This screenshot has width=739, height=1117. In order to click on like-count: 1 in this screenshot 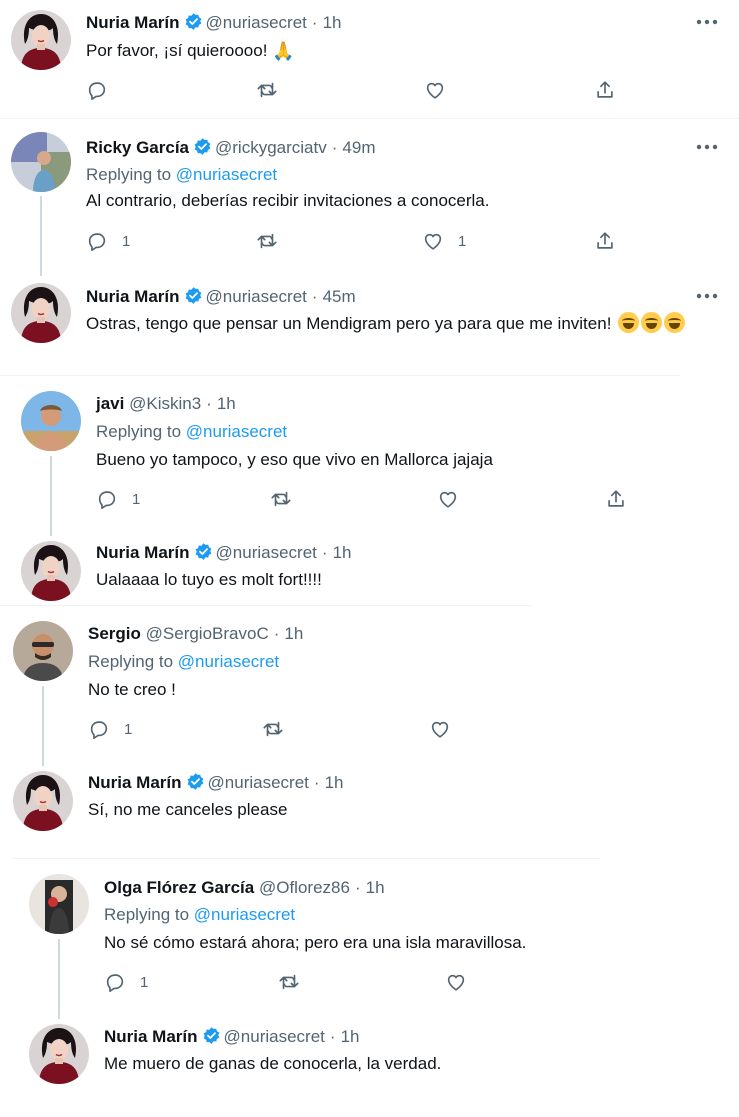, I will do `click(462, 241)`.